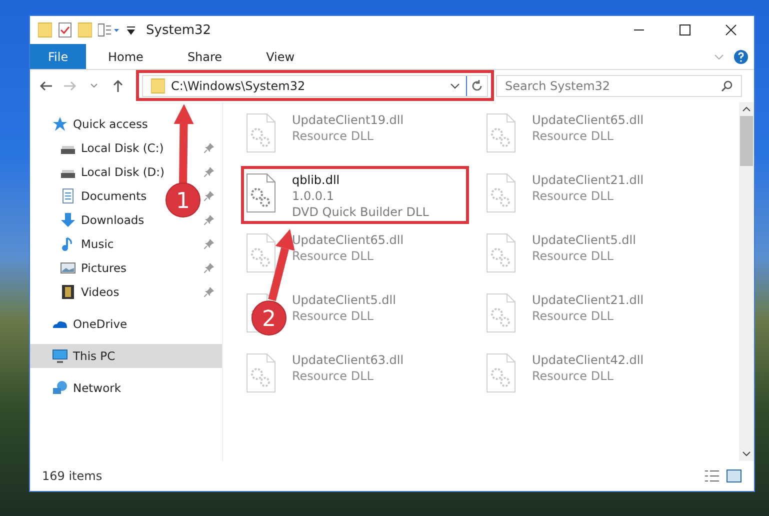 The width and height of the screenshot is (769, 516). What do you see at coordinates (131, 30) in the screenshot?
I see `caret-icon` at bounding box center [131, 30].